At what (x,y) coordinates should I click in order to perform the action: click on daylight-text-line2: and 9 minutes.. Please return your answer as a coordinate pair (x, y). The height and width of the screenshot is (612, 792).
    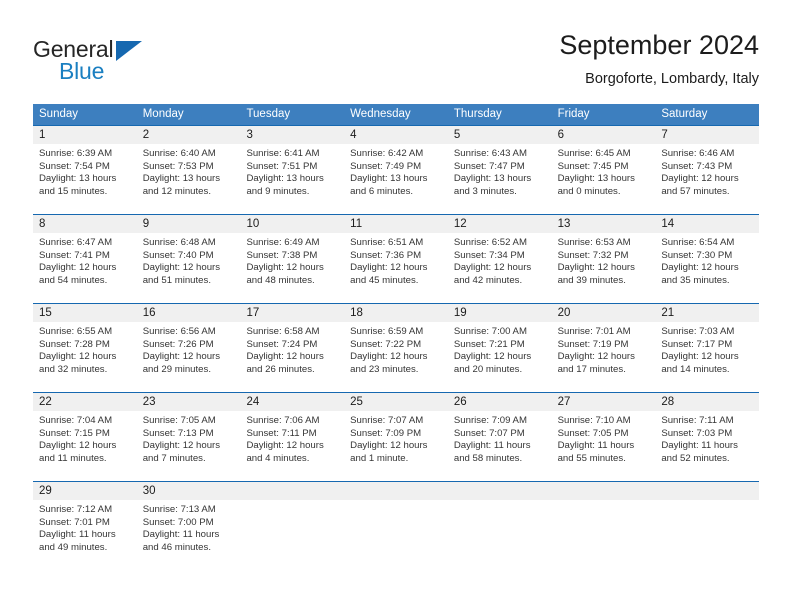
    Looking at the image, I should click on (278, 191).